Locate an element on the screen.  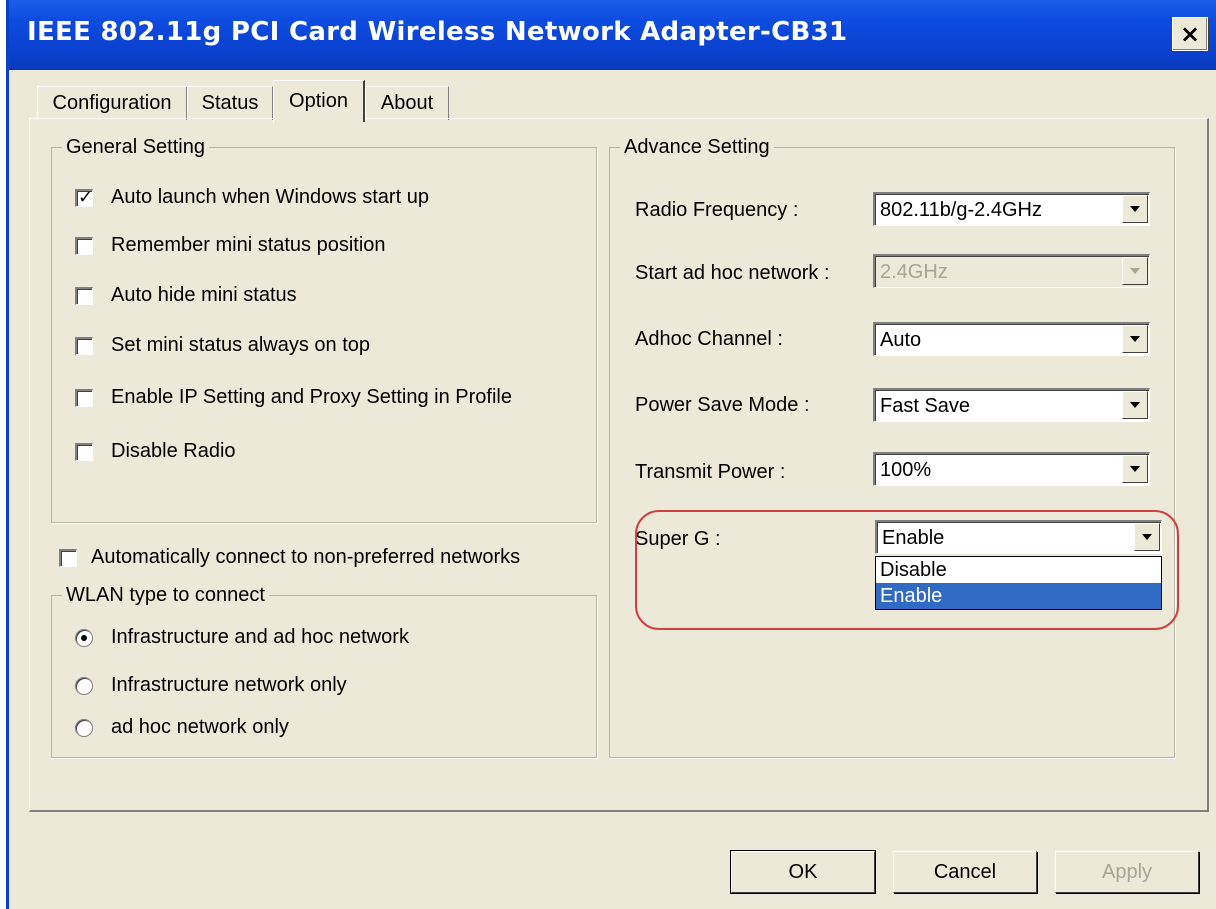
radio-frequency-select: 802.11b/g-2.4GHz is located at coordinates (1011, 209).